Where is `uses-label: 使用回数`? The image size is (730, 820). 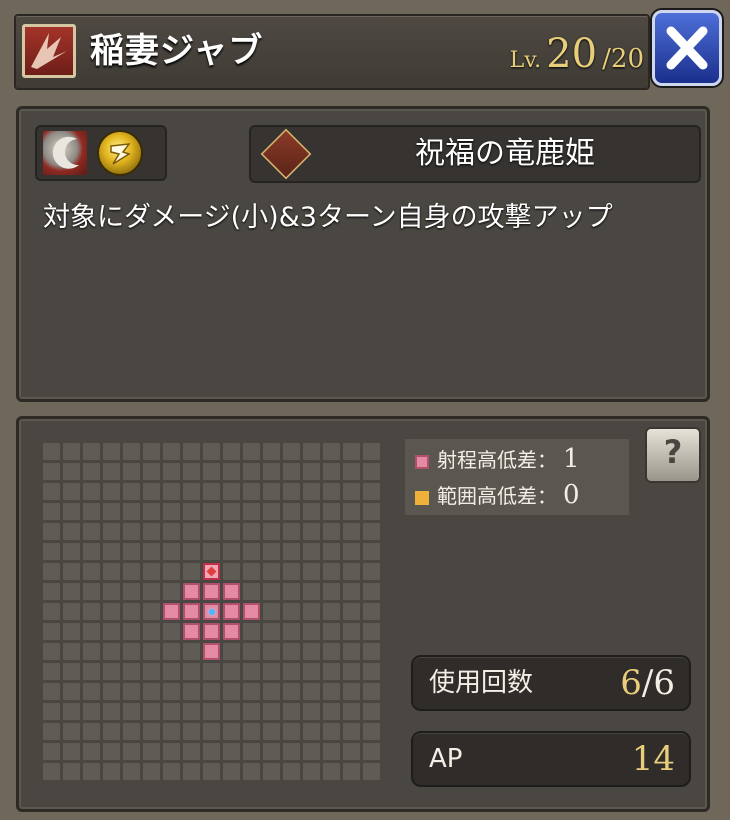
uses-label: 使用回数 is located at coordinates (481, 683).